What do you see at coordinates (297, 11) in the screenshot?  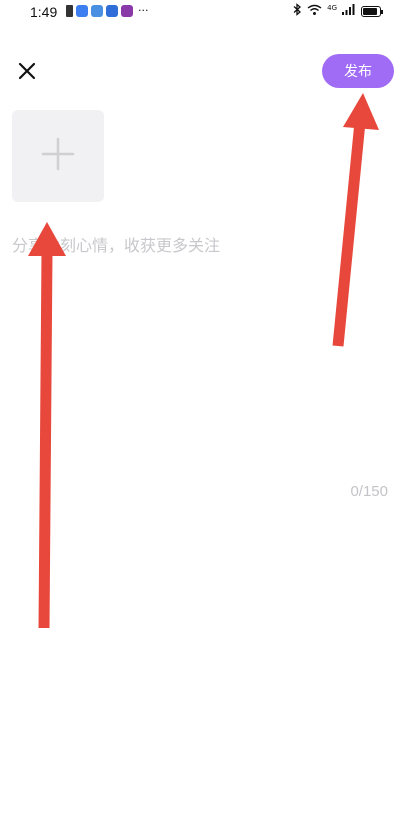 I see `bluetooth-icon` at bounding box center [297, 11].